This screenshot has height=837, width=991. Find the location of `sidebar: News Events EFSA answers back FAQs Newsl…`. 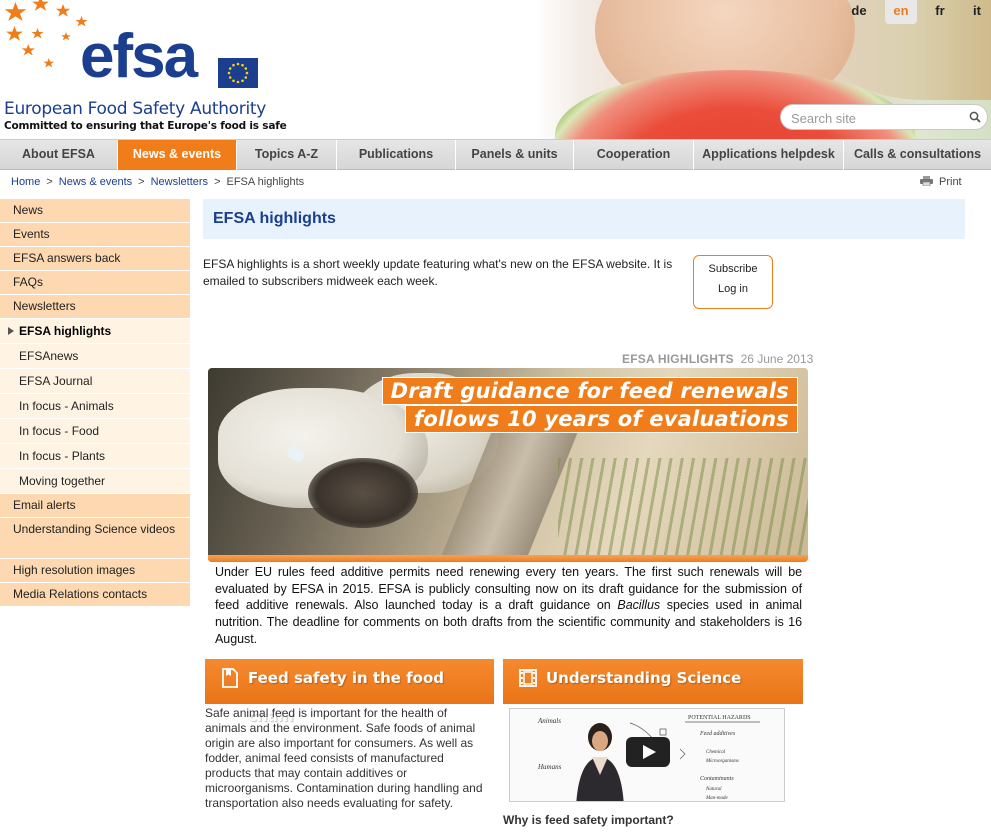

sidebar: News Events EFSA answers back FAQs Newsl… is located at coordinates (95, 403).